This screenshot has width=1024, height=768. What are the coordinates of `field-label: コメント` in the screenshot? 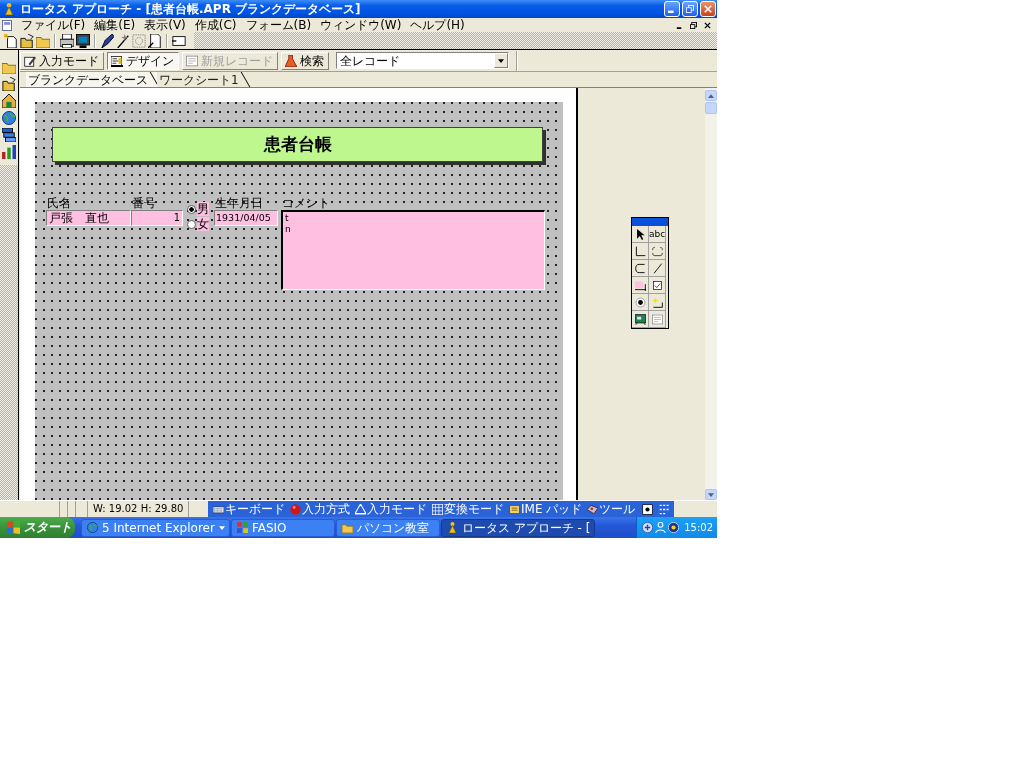 It's located at (306, 203).